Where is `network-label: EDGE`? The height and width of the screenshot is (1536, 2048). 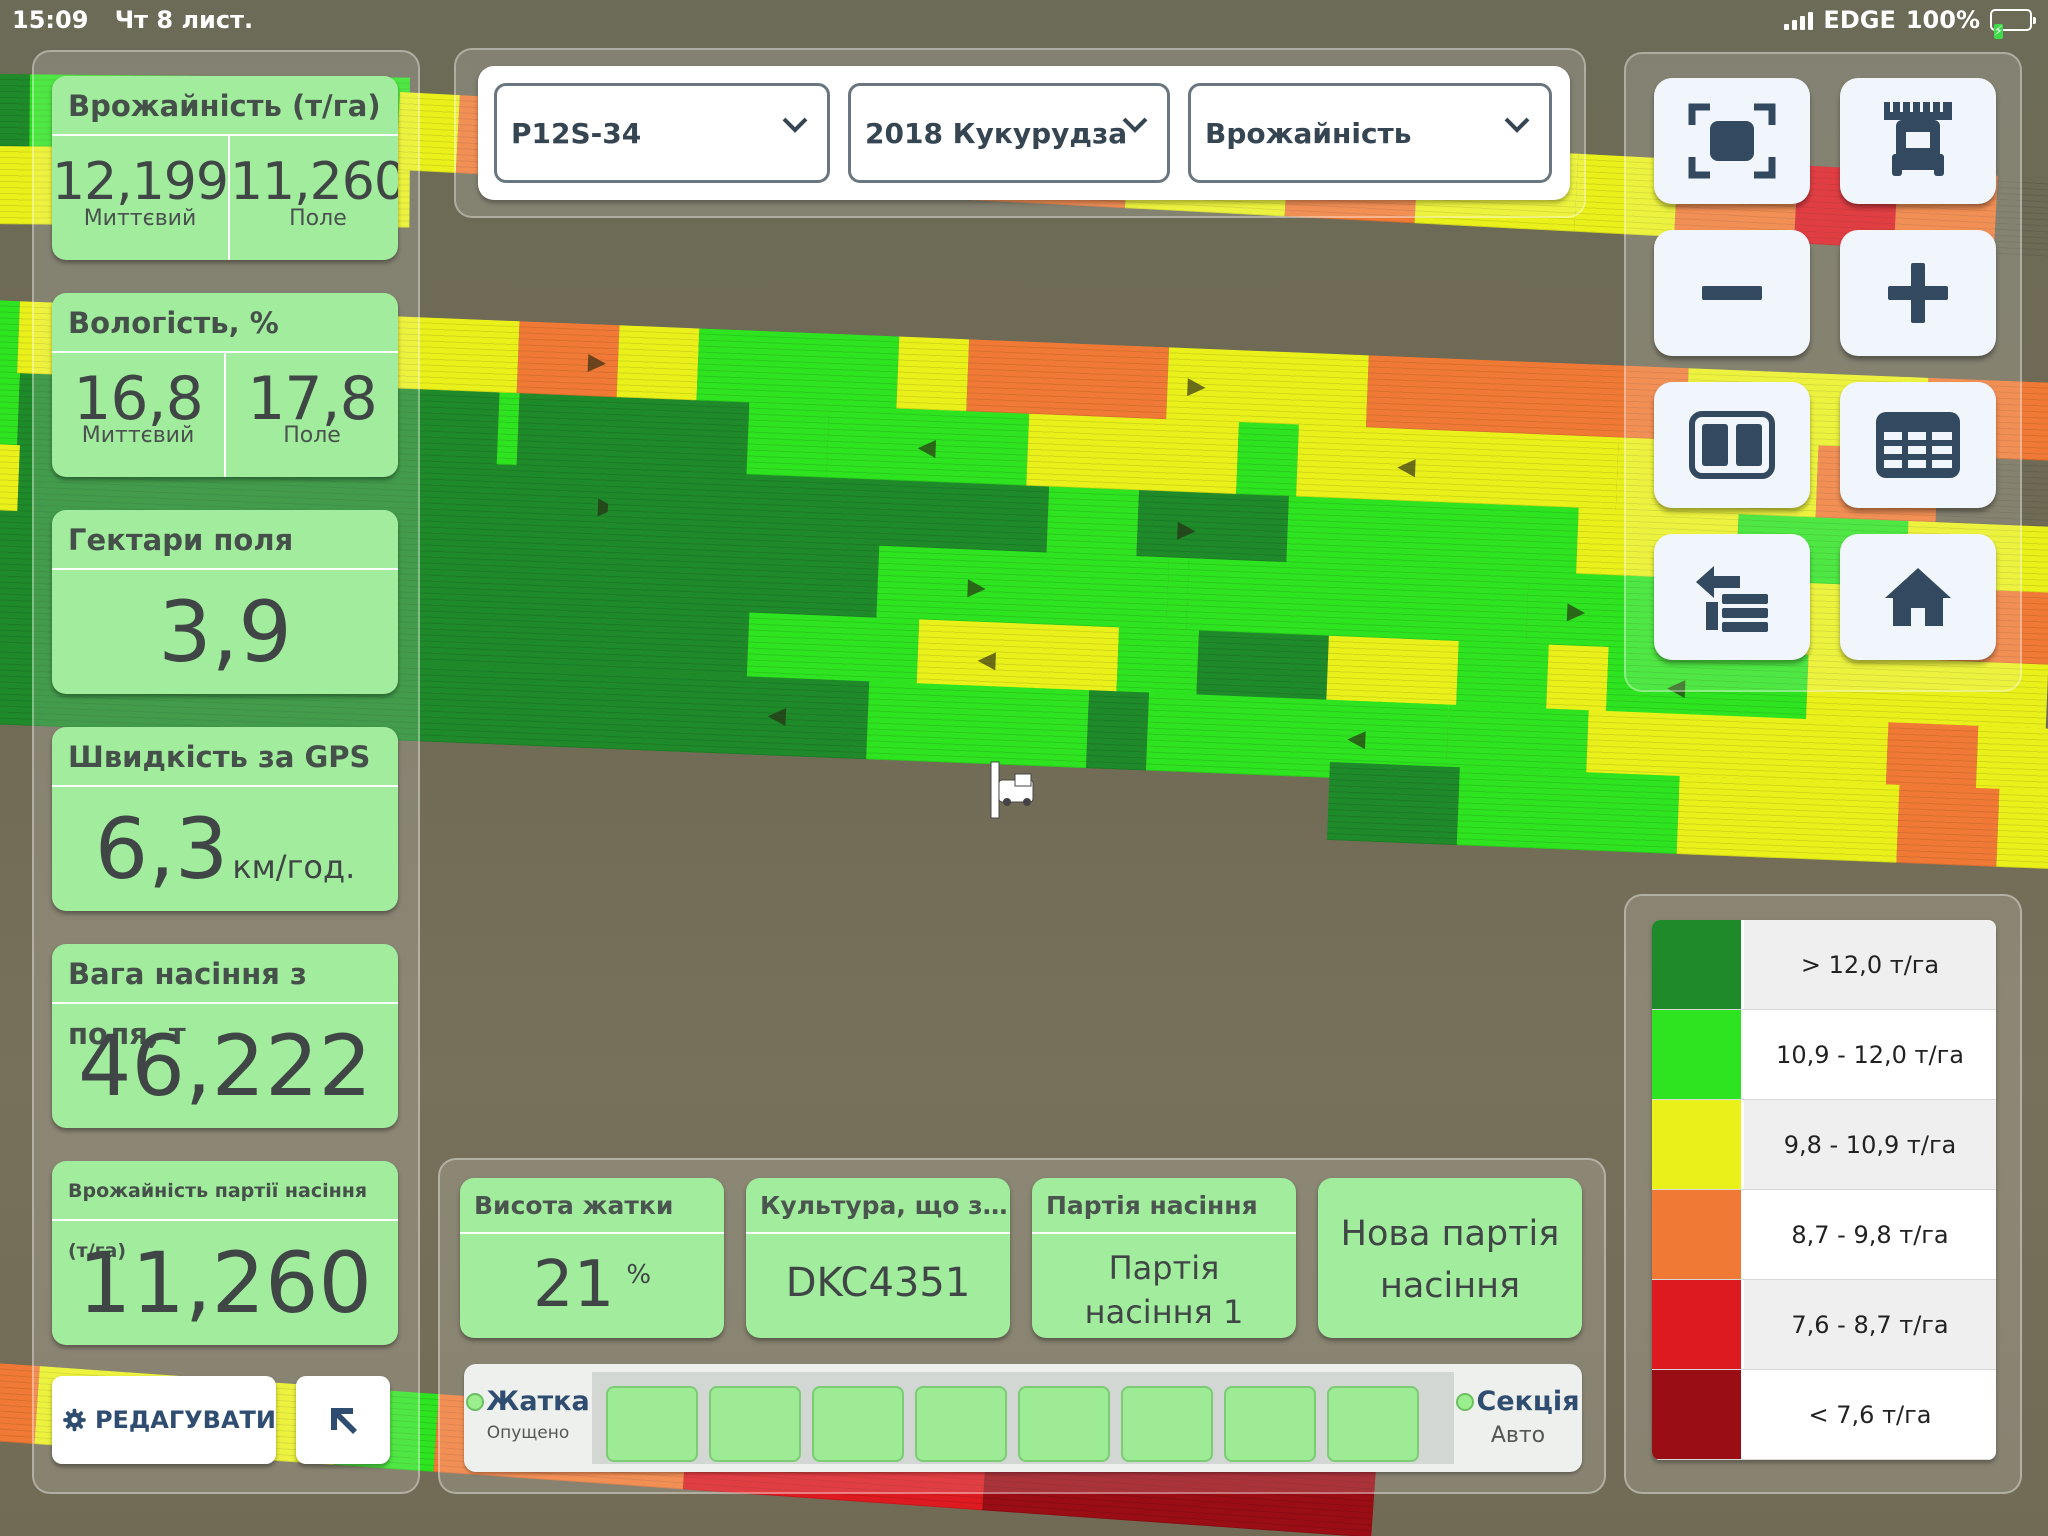 network-label: EDGE is located at coordinates (1859, 20).